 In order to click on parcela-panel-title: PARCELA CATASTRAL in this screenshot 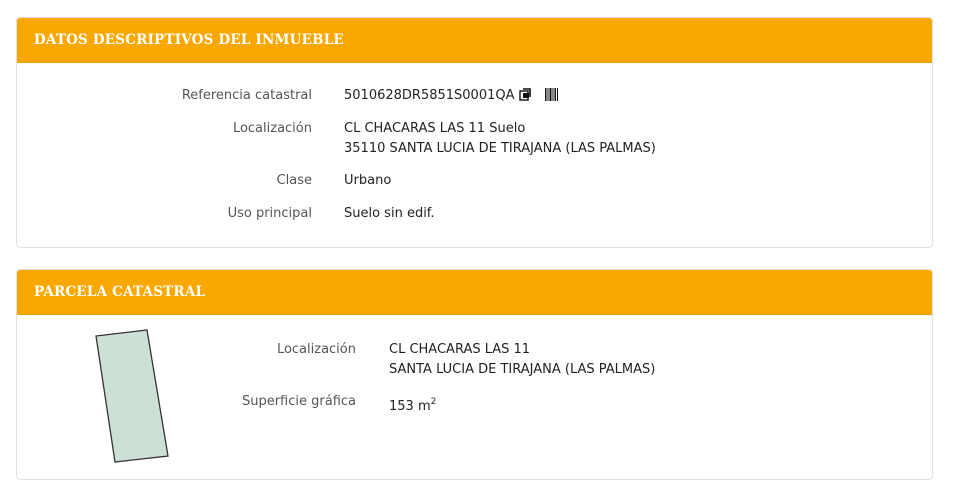, I will do `click(120, 292)`.